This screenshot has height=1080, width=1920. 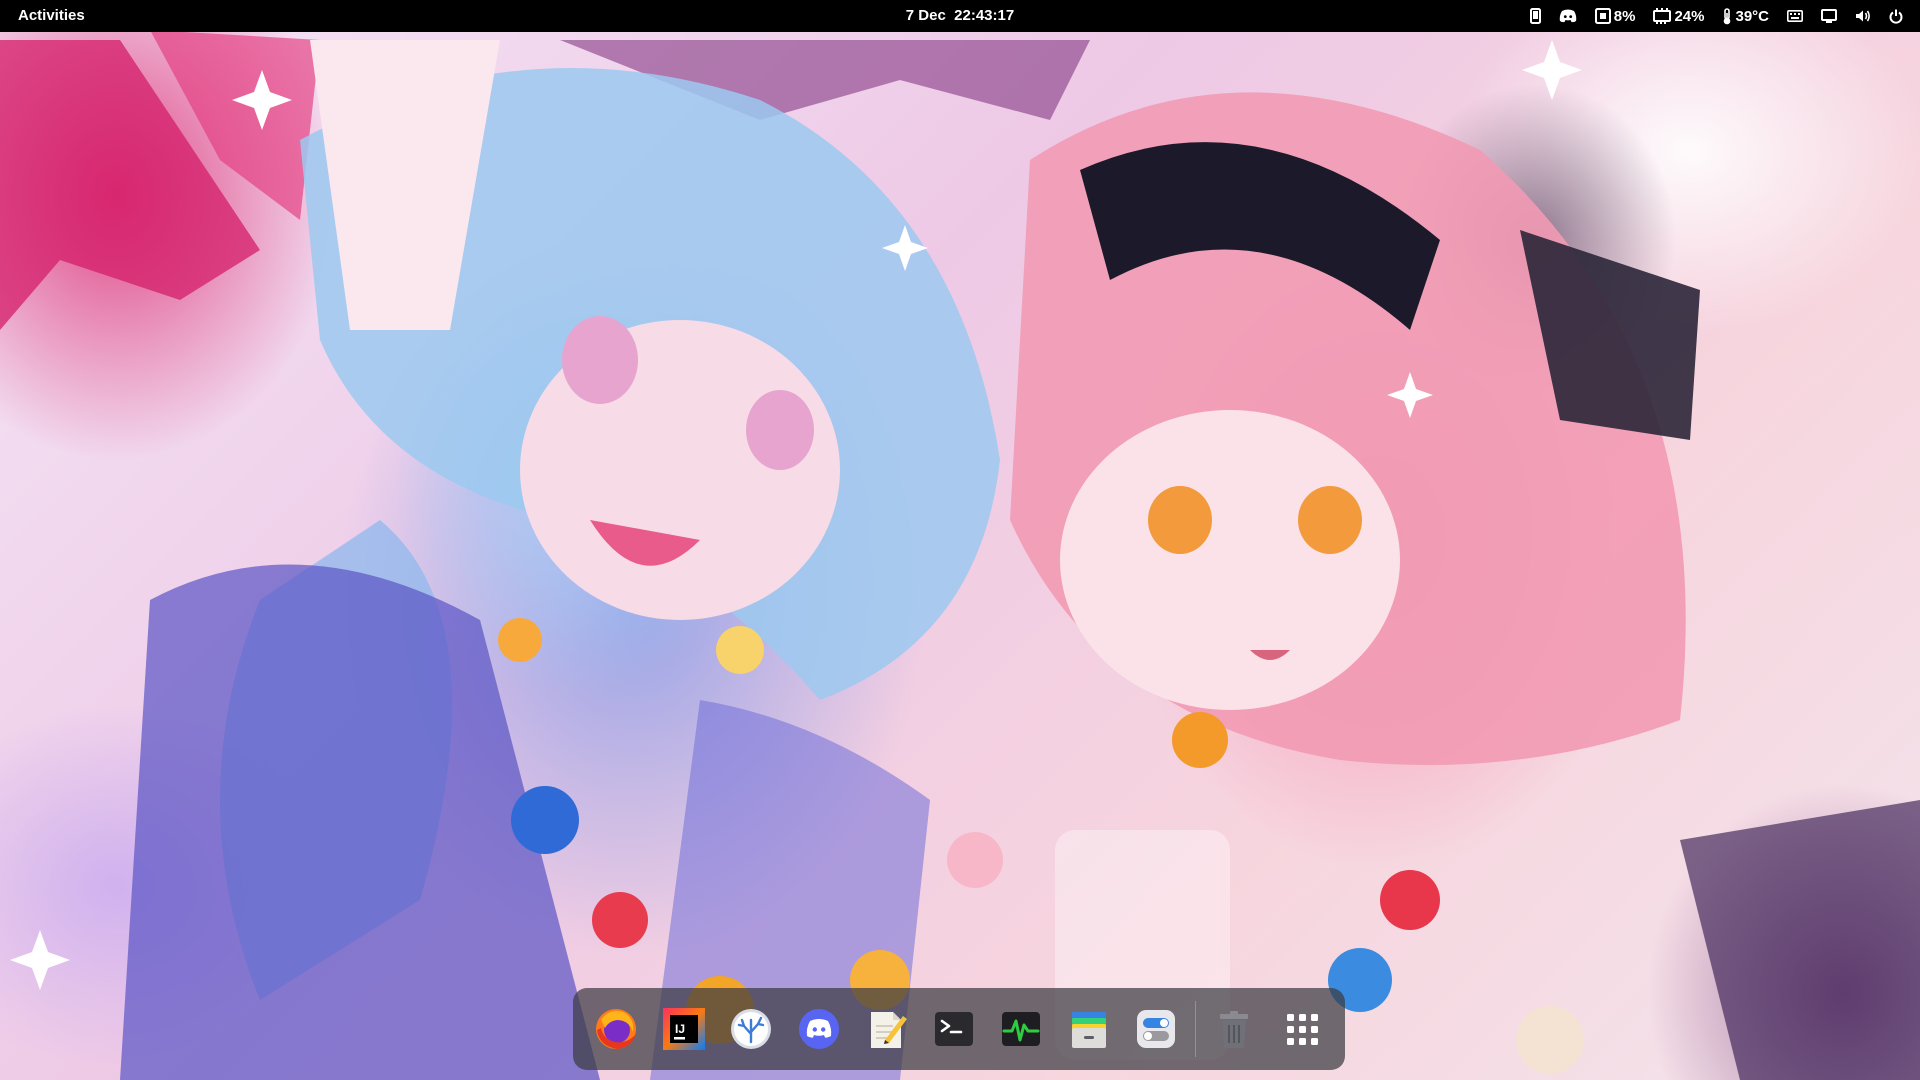 I want to click on temperature-value: 39°C, so click(x=1752, y=16).